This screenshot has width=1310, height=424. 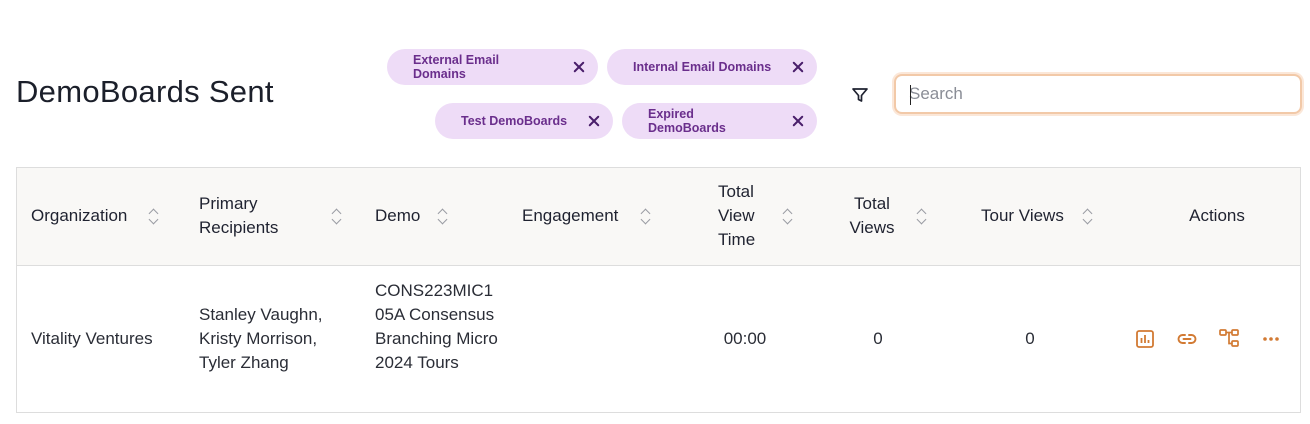 I want to click on column-label: Primary Recipients, so click(x=239, y=215).